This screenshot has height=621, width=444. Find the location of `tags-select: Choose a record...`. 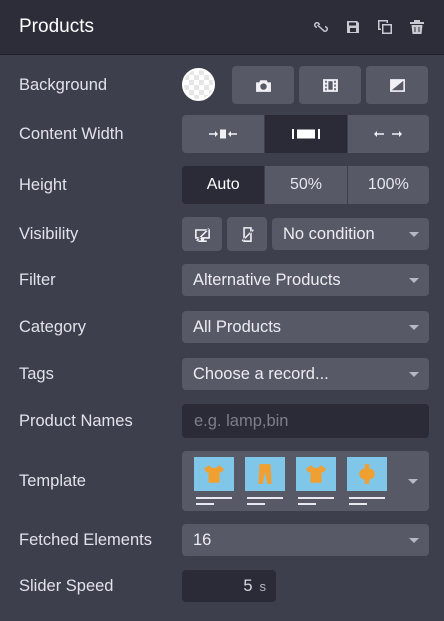

tags-select: Choose a record... is located at coordinates (305, 374).